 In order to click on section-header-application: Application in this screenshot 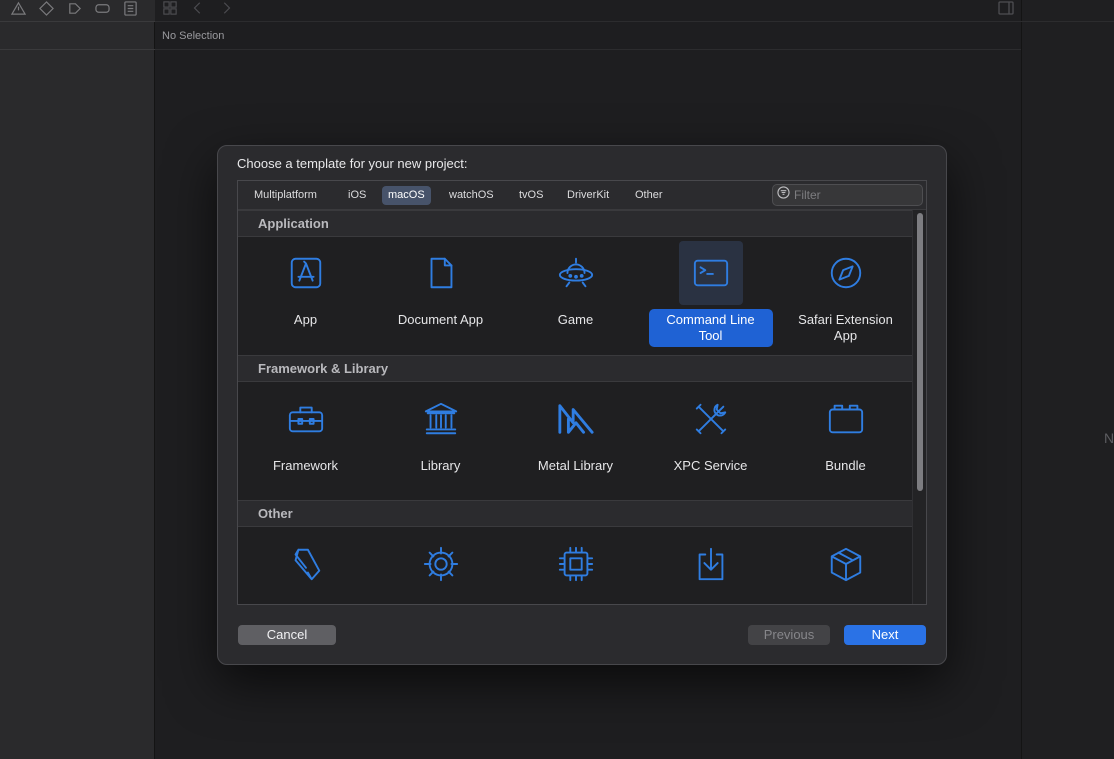, I will do `click(575, 223)`.